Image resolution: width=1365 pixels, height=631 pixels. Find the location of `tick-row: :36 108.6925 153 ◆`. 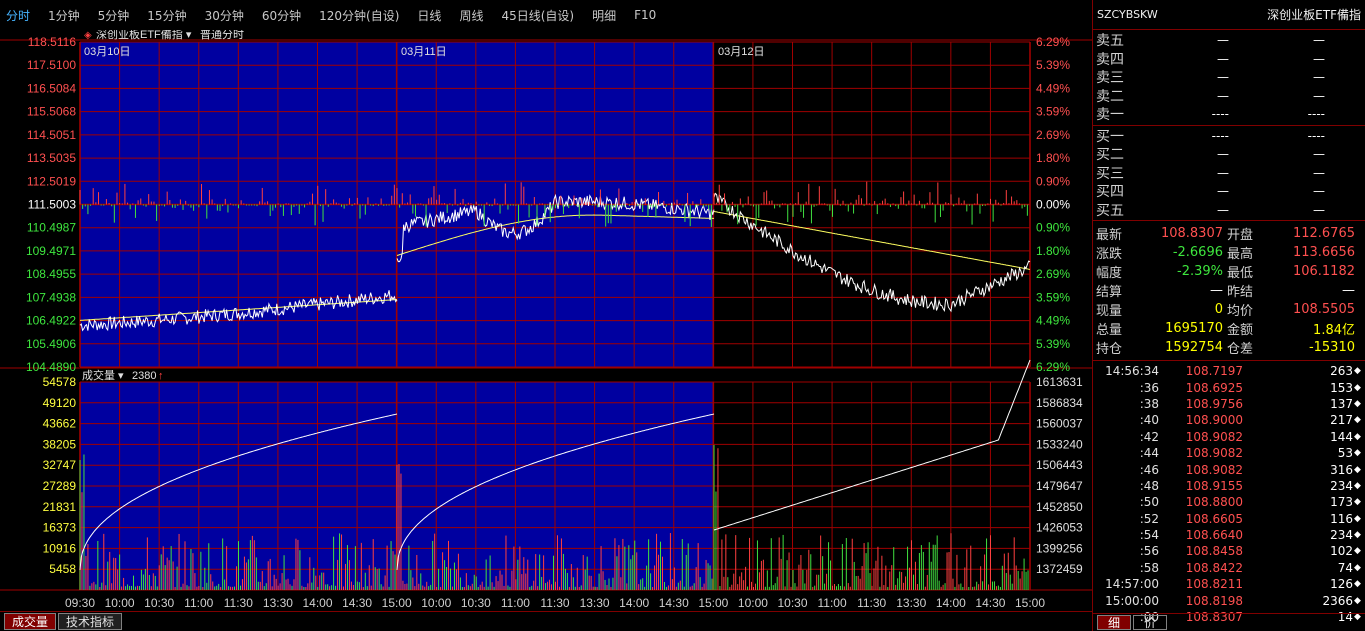

tick-row: :36 108.6925 153 ◆ is located at coordinates (1229, 387).